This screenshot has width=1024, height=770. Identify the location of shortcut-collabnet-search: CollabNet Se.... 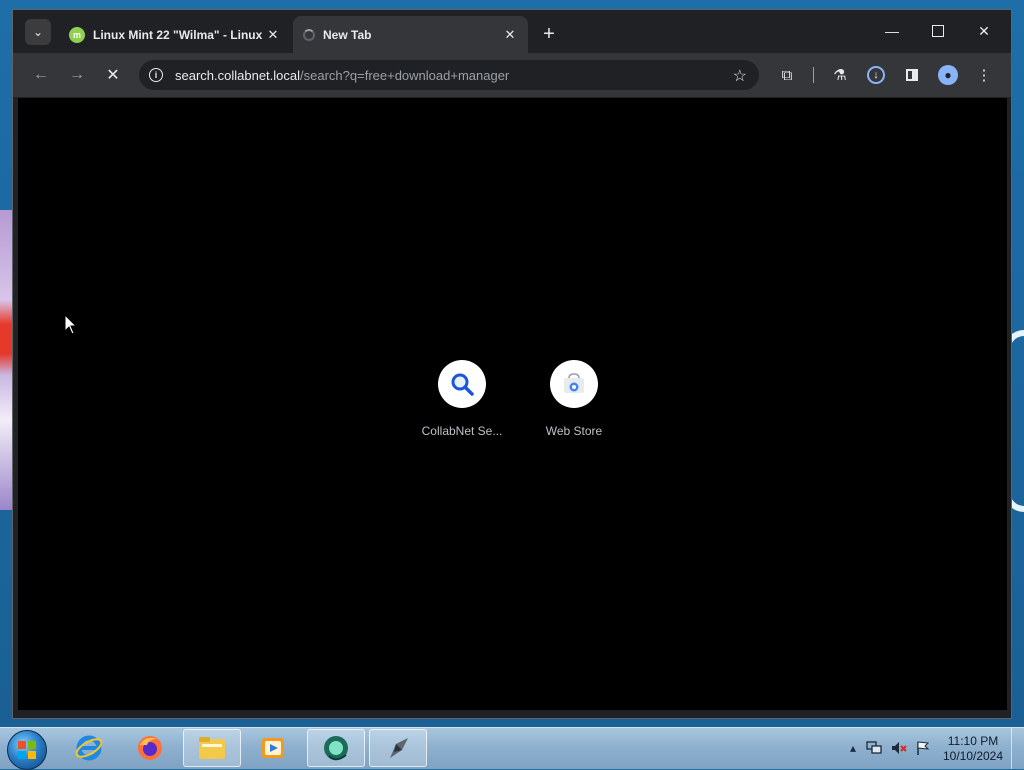
(462, 399).